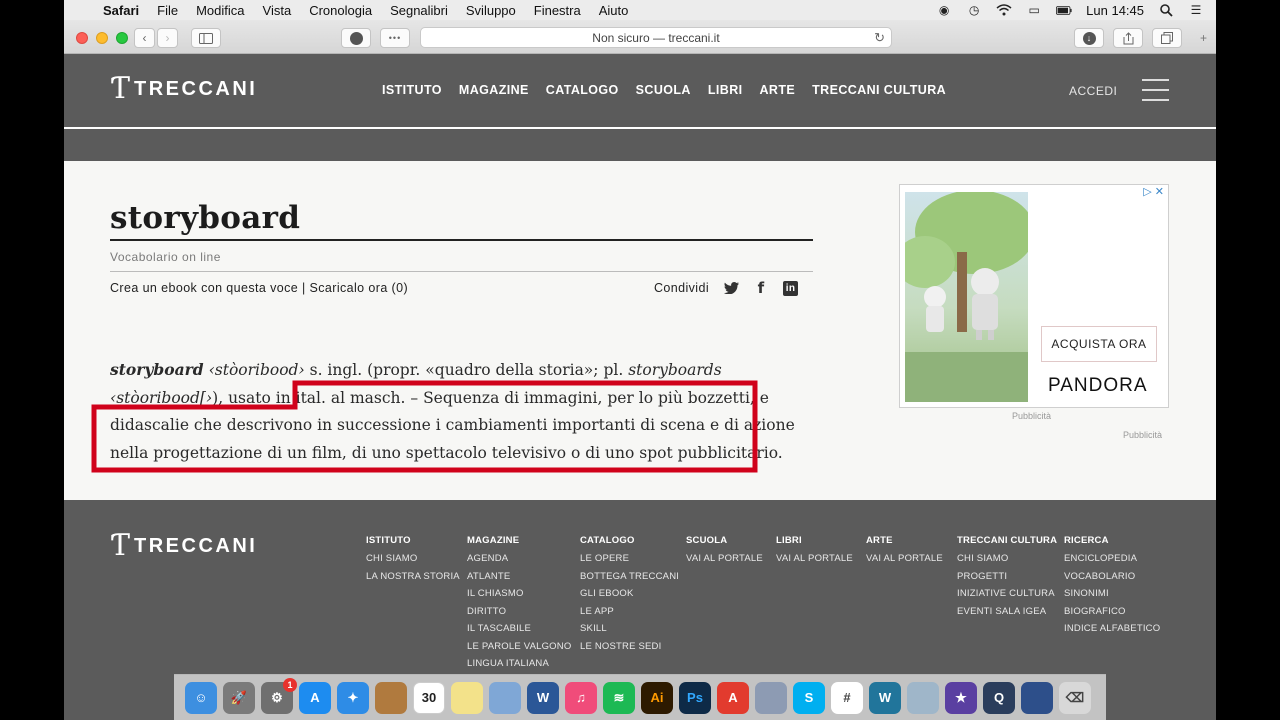 This screenshot has width=1280, height=720. I want to click on dock-item: 30, so click(429, 698).